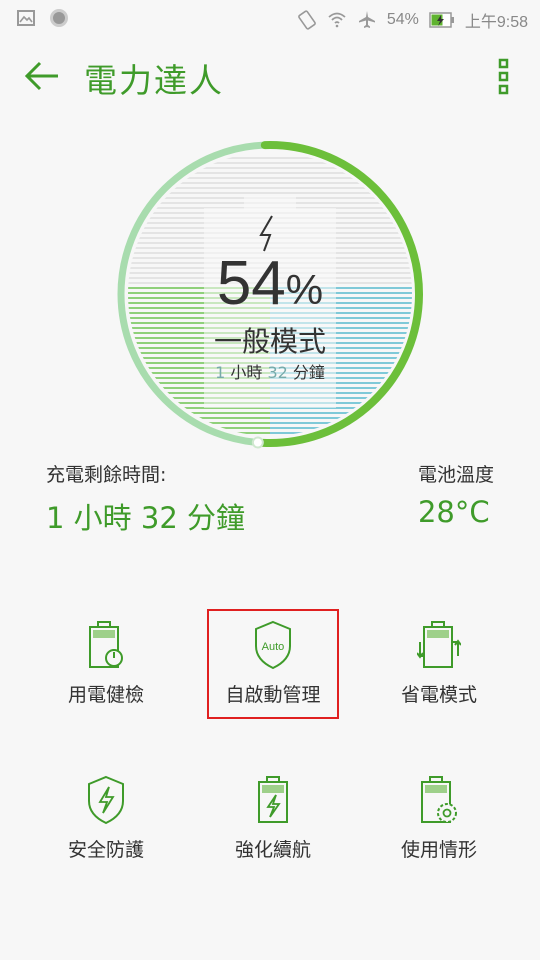 Image resolution: width=540 pixels, height=960 pixels. I want to click on status-bar: 54% 上午9:58, so click(270, 18).